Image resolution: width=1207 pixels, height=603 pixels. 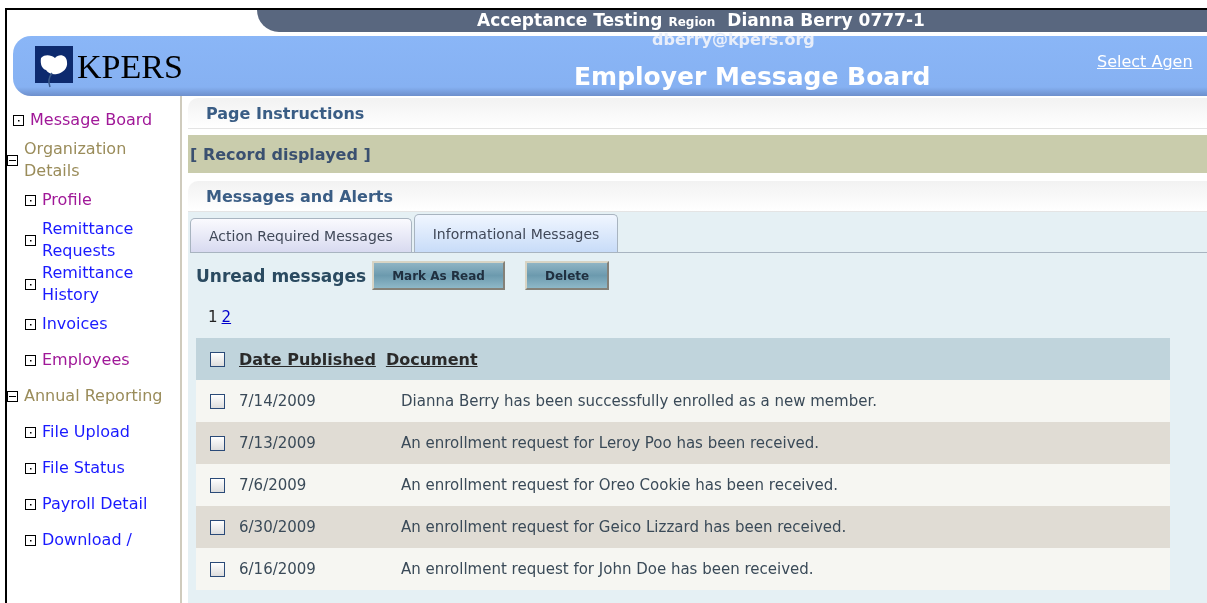 I want to click on table-cell: Dianna Berry has been successfully enrolled as a new member., so click(x=639, y=401).